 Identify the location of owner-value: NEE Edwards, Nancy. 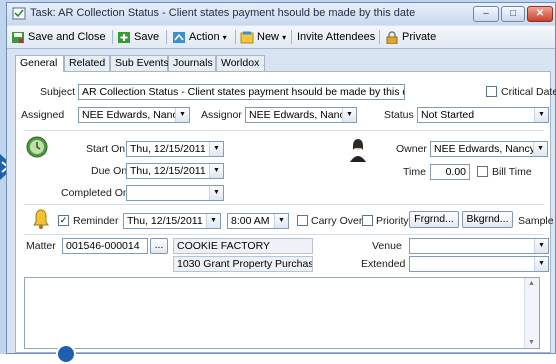
(484, 149).